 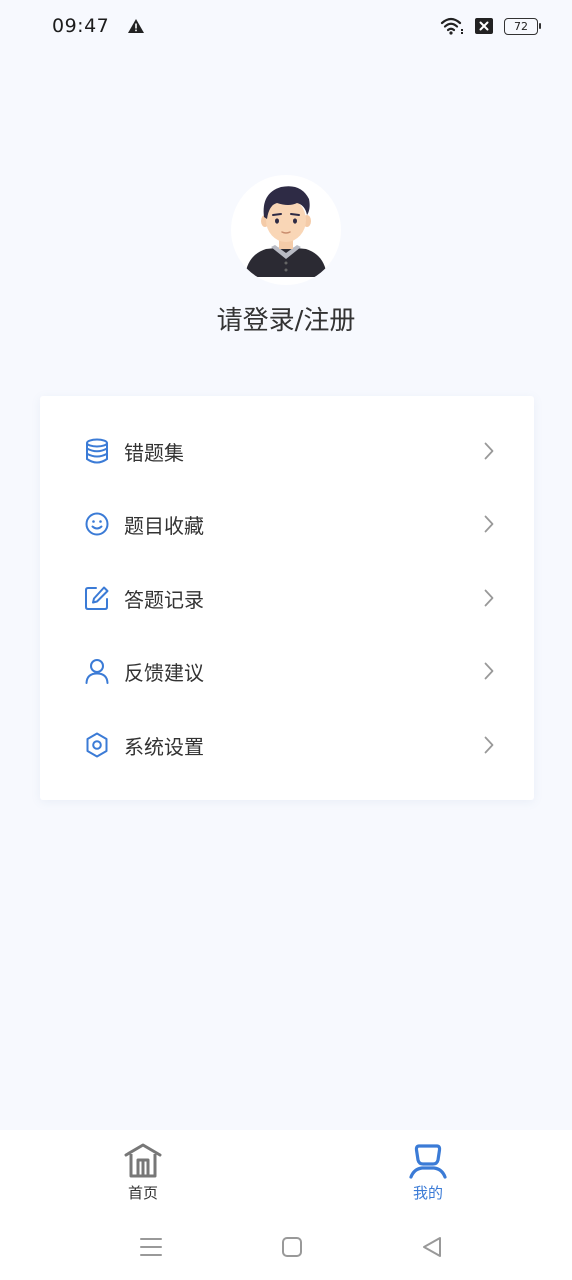 I want to click on tab-mine: 我的, so click(x=428, y=1173).